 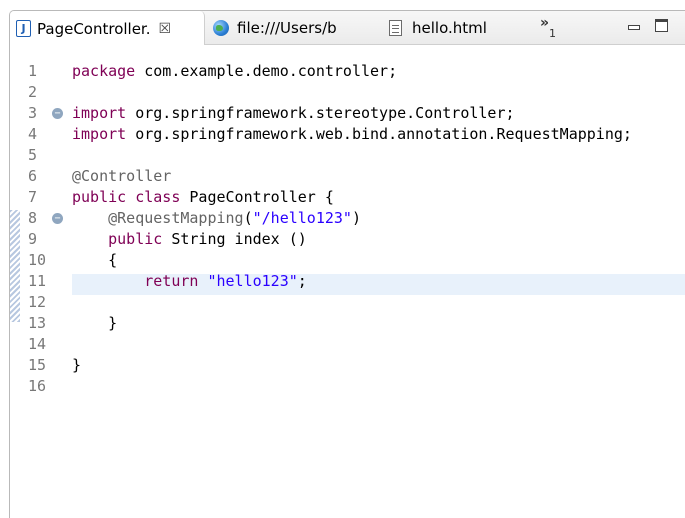 I want to click on line-number: 7, so click(x=33, y=197).